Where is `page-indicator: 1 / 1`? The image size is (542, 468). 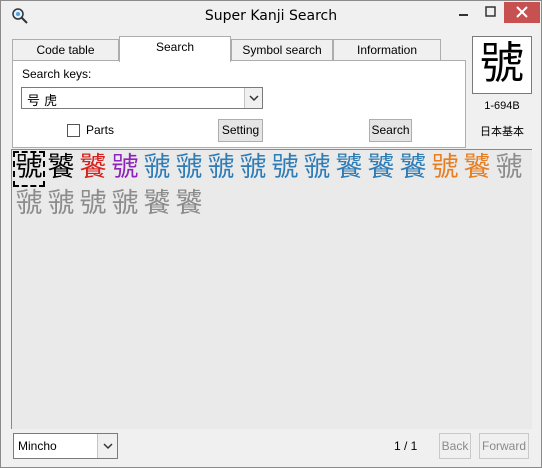 page-indicator: 1 / 1 is located at coordinates (406, 446).